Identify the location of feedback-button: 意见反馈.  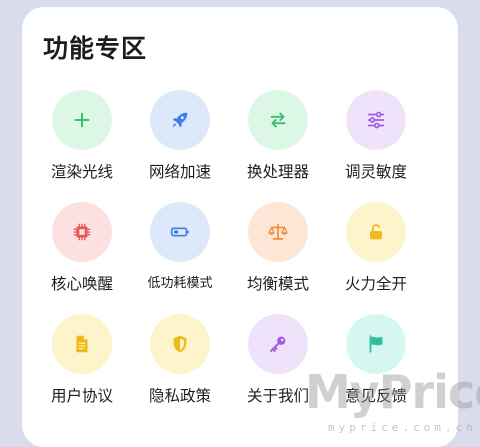
(376, 370).